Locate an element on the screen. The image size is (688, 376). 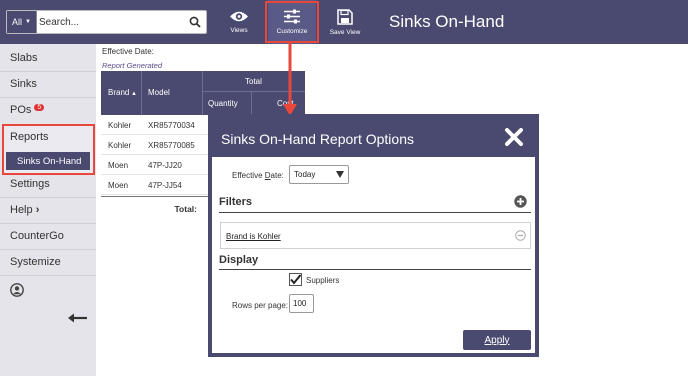
sidebar-item-reports: Reports is located at coordinates (29, 137).